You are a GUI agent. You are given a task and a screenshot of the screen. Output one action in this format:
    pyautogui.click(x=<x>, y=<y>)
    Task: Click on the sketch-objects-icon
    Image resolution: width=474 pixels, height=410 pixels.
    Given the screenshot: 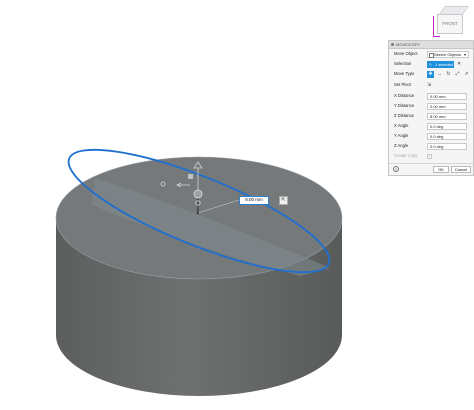 What is the action you would take?
    pyautogui.click(x=431, y=55)
    